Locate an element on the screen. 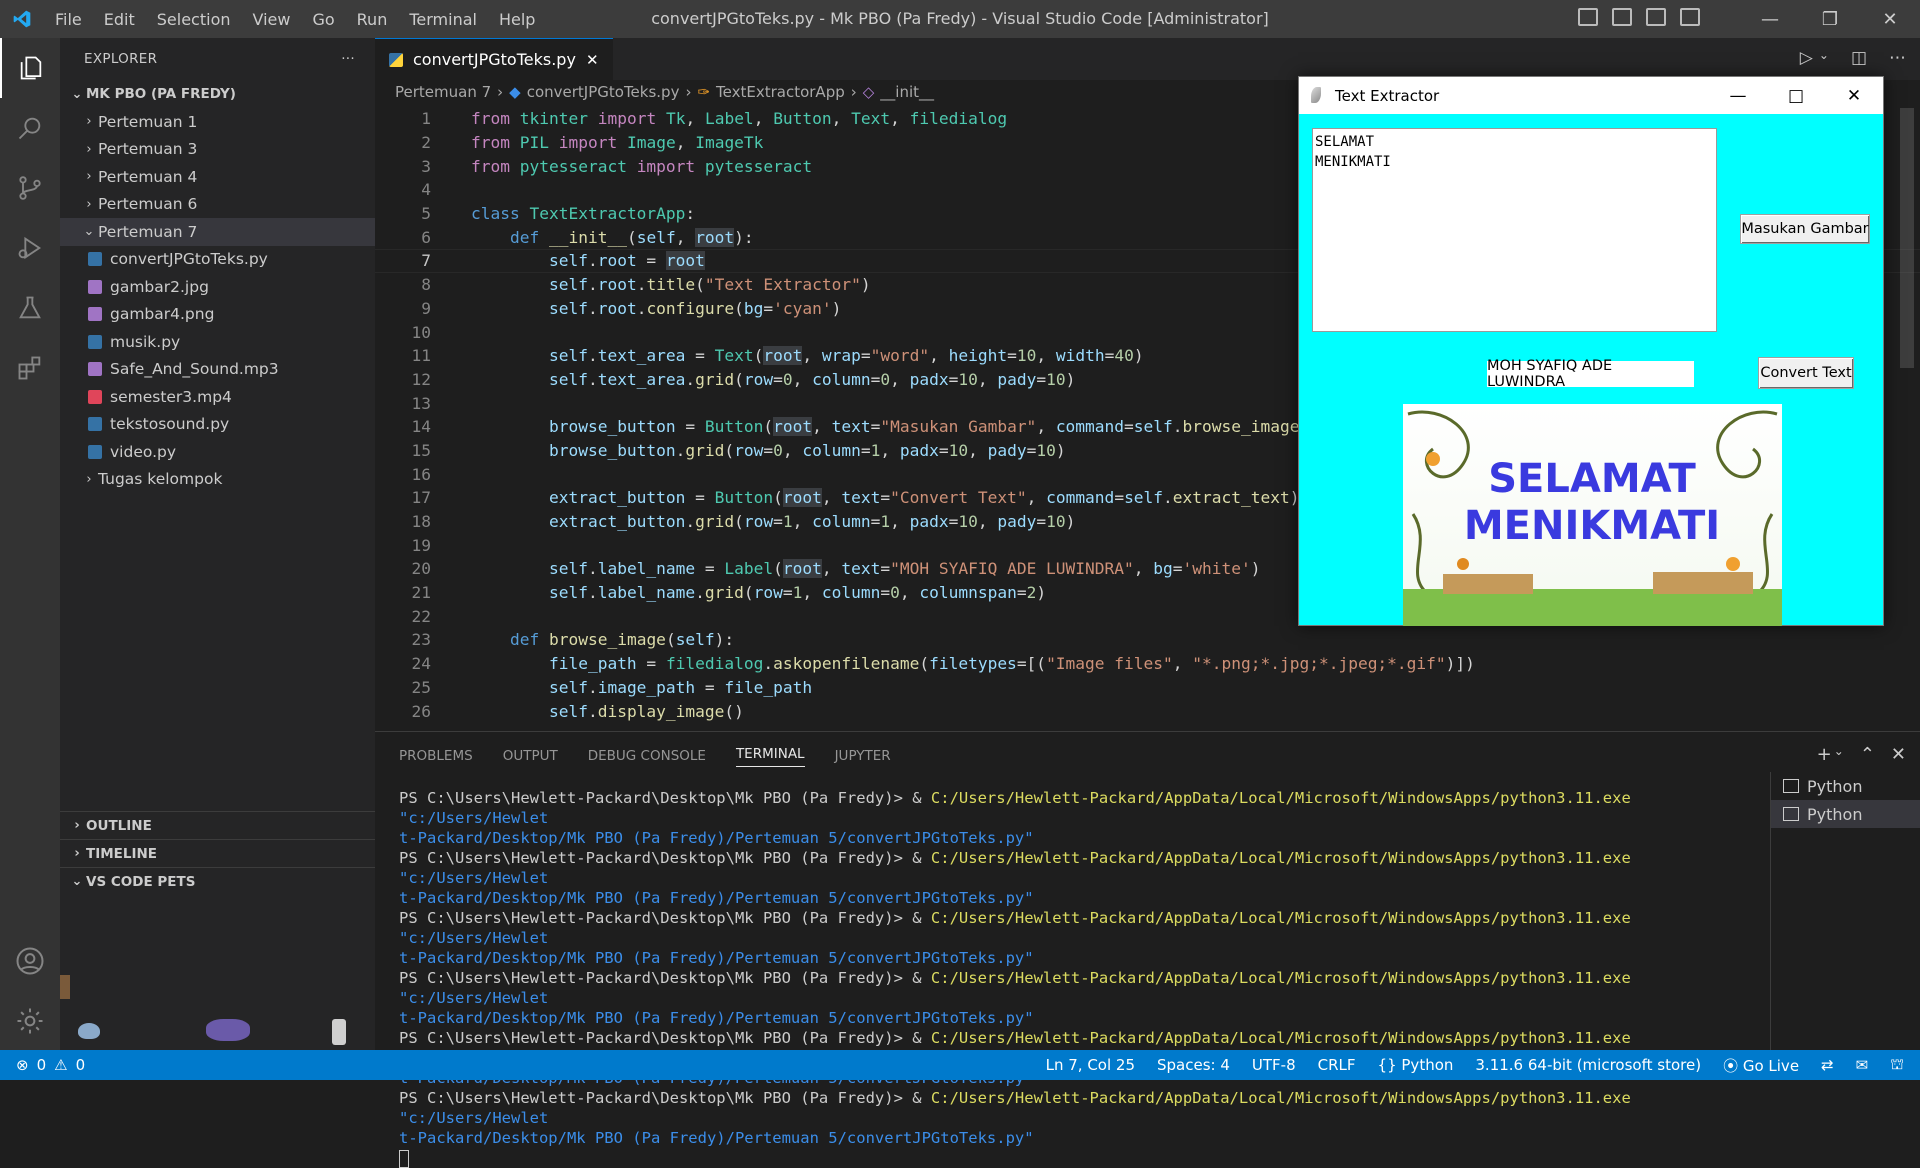 This screenshot has height=1168, width=1920. vscode-pets-section: ⌄ VS CODE PETS is located at coordinates (217, 881).